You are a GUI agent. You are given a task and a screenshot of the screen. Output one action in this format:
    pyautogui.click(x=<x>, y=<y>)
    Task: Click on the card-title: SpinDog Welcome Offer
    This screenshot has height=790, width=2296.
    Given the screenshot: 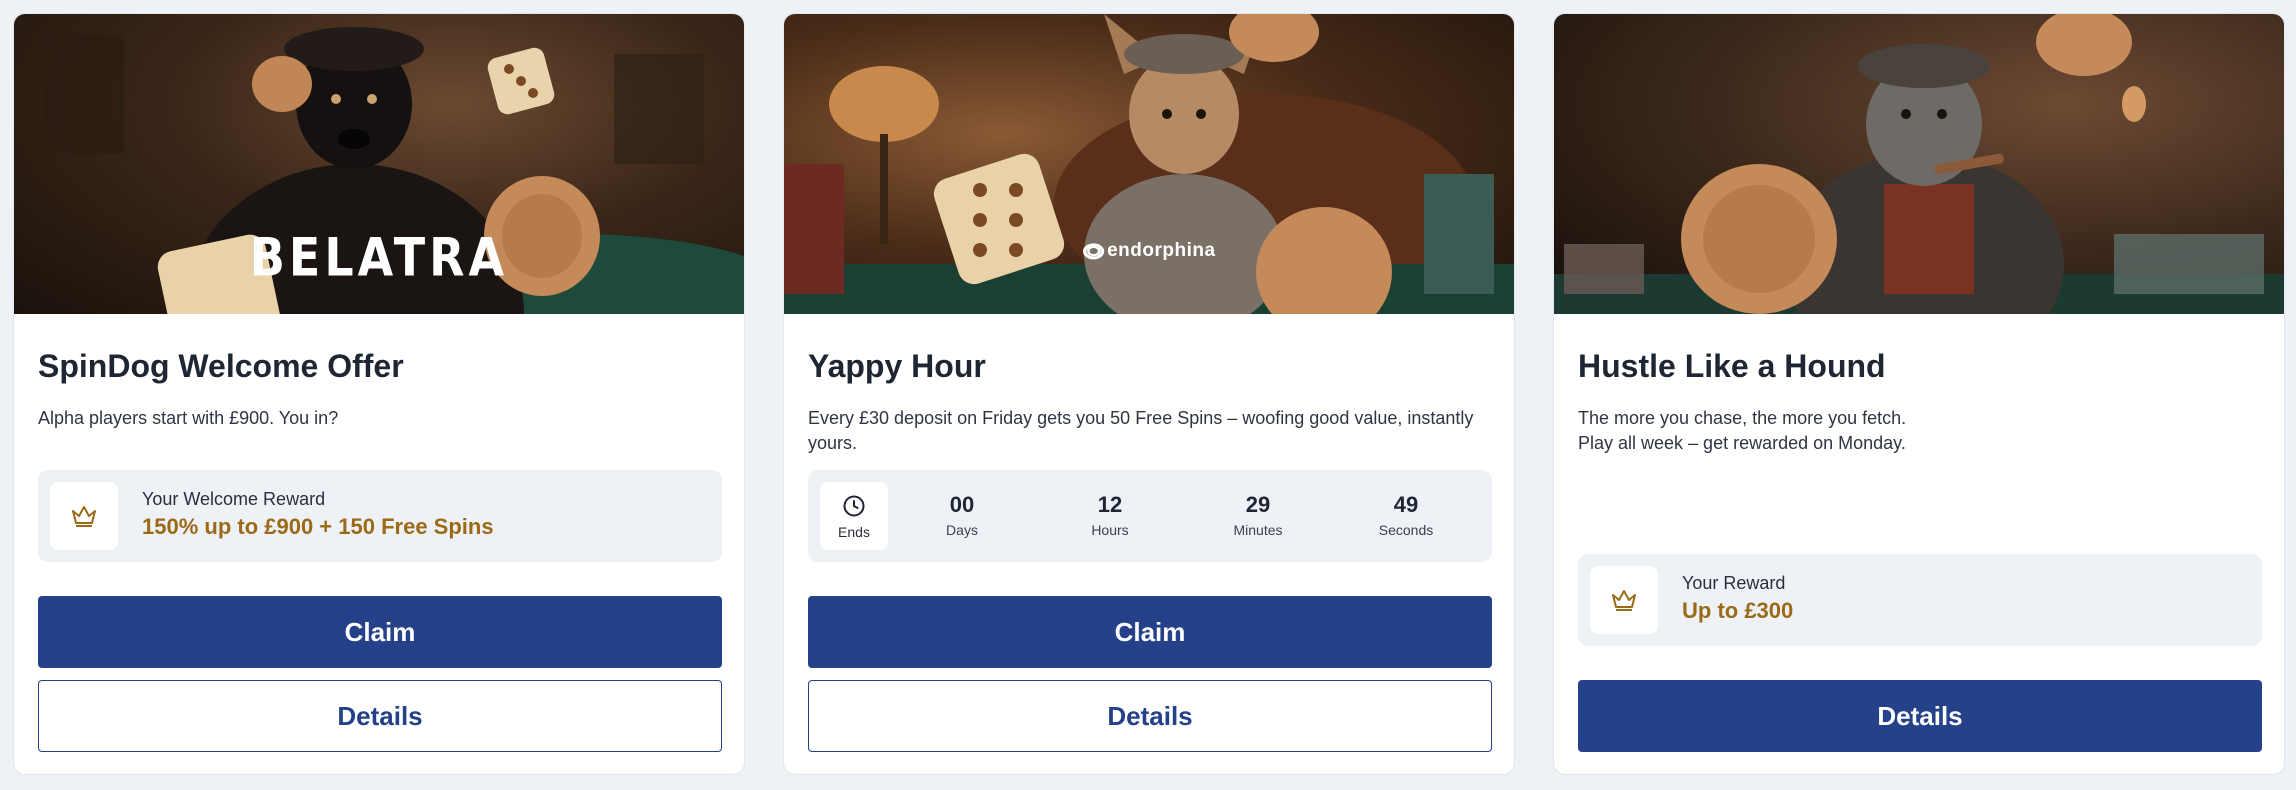 What is the action you would take?
    pyautogui.click(x=221, y=366)
    